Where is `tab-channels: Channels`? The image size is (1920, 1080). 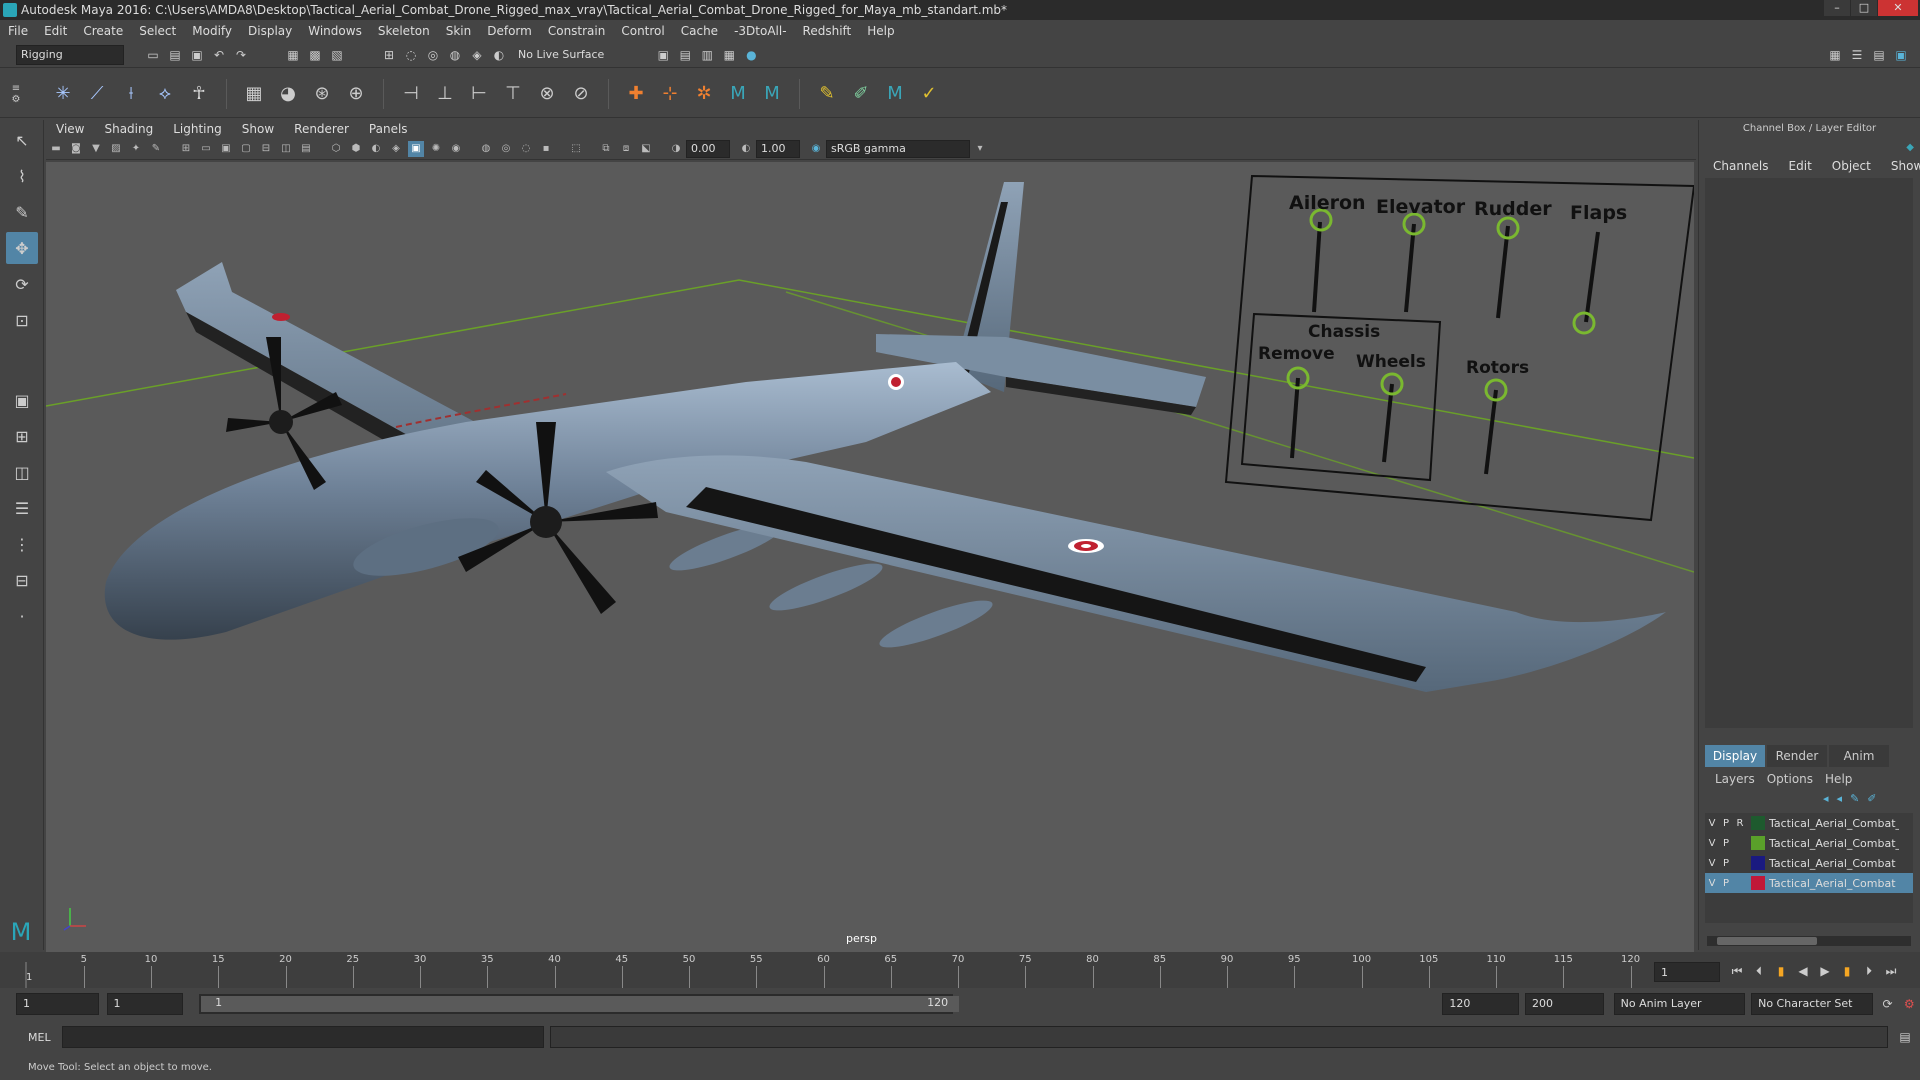 tab-channels: Channels is located at coordinates (1741, 166).